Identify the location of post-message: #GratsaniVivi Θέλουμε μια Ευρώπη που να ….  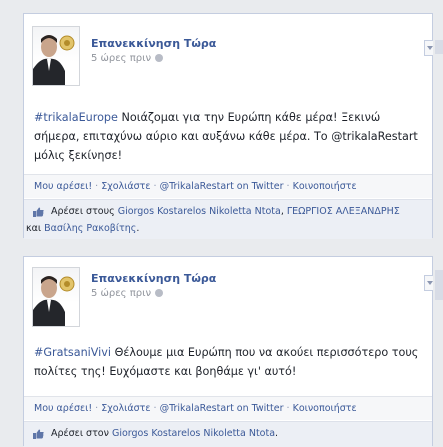
(230, 362).